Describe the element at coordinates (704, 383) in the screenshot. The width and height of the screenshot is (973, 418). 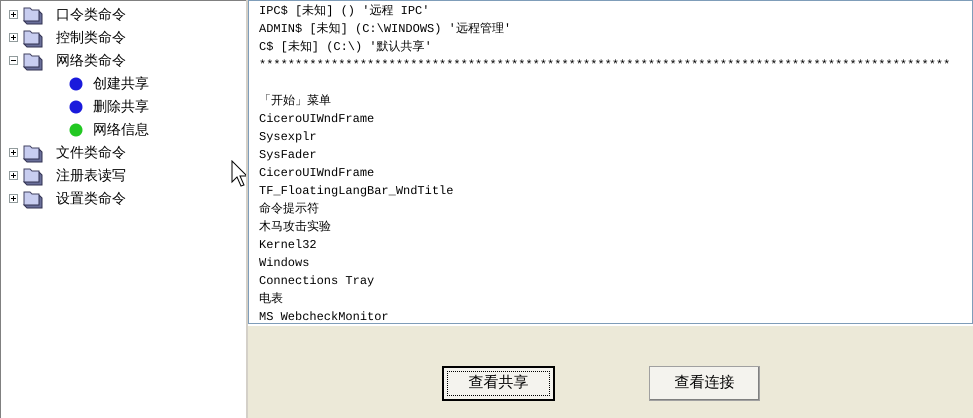
I see `action-button: 查看连接` at that location.